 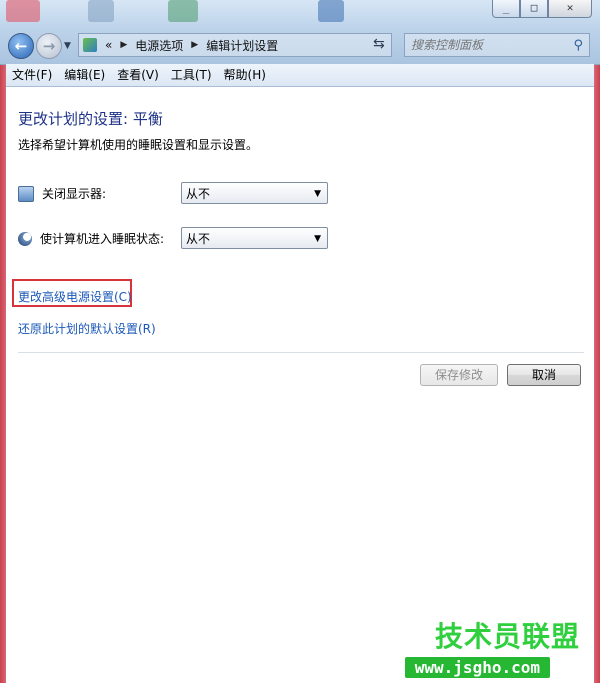 I want to click on address-bar: « ▶ 电源选项 ▶ 编辑计划设置, so click(x=235, y=45).